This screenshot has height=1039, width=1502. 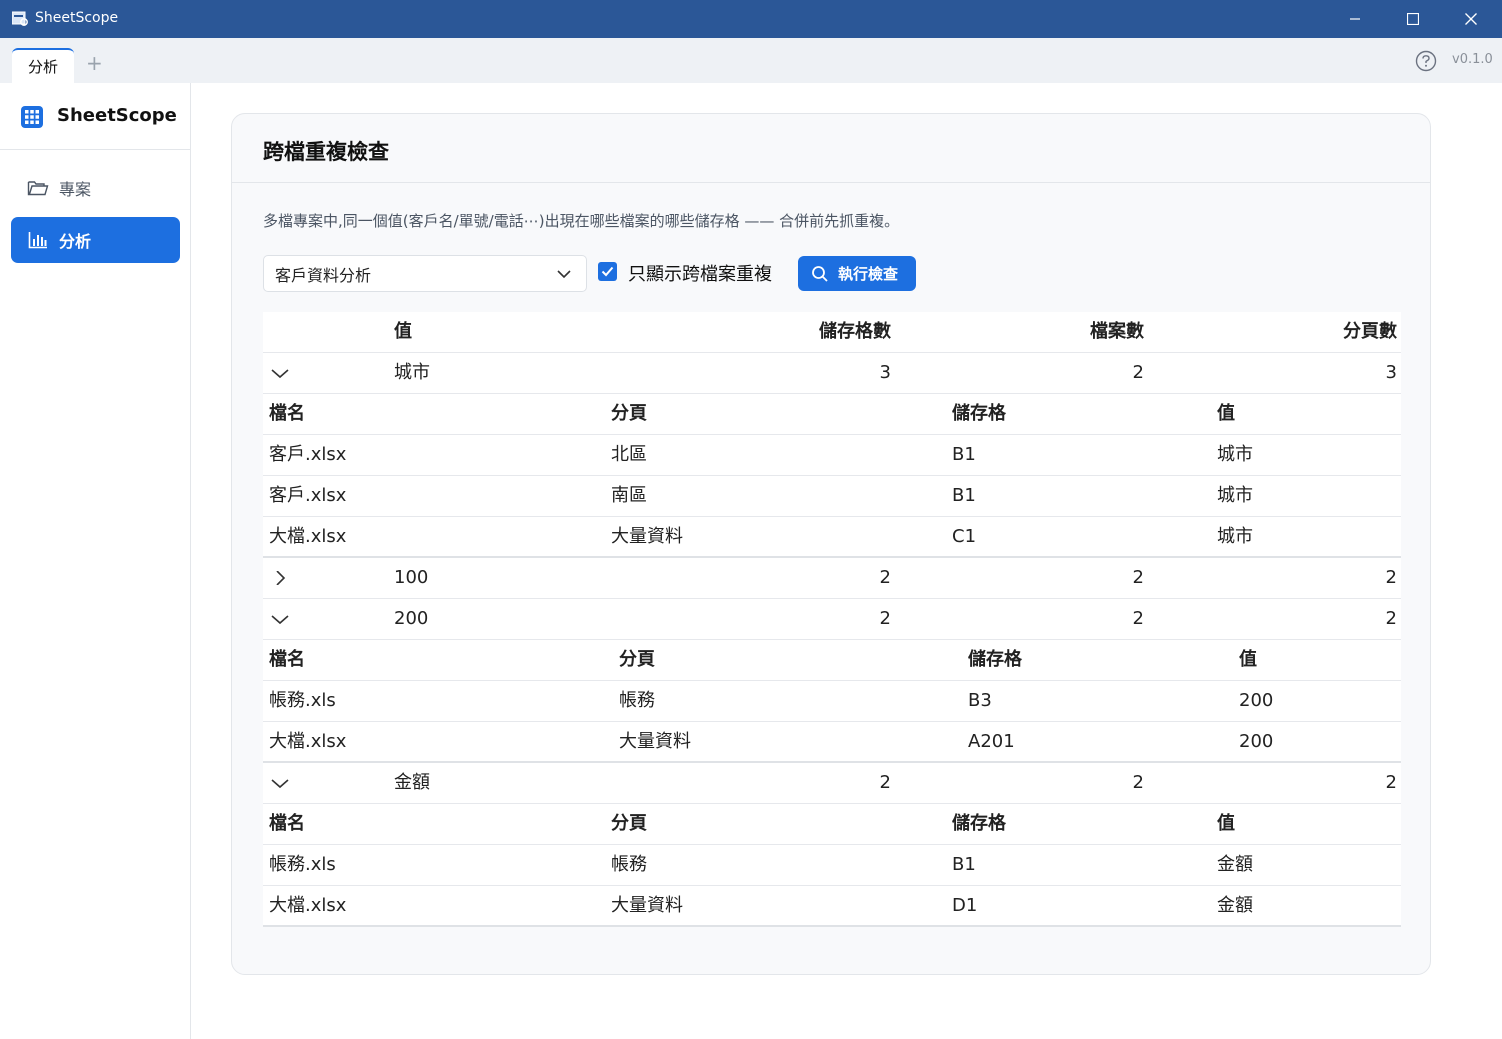 I want to click on column-header-cell-count: 儲存格數, so click(x=855, y=332).